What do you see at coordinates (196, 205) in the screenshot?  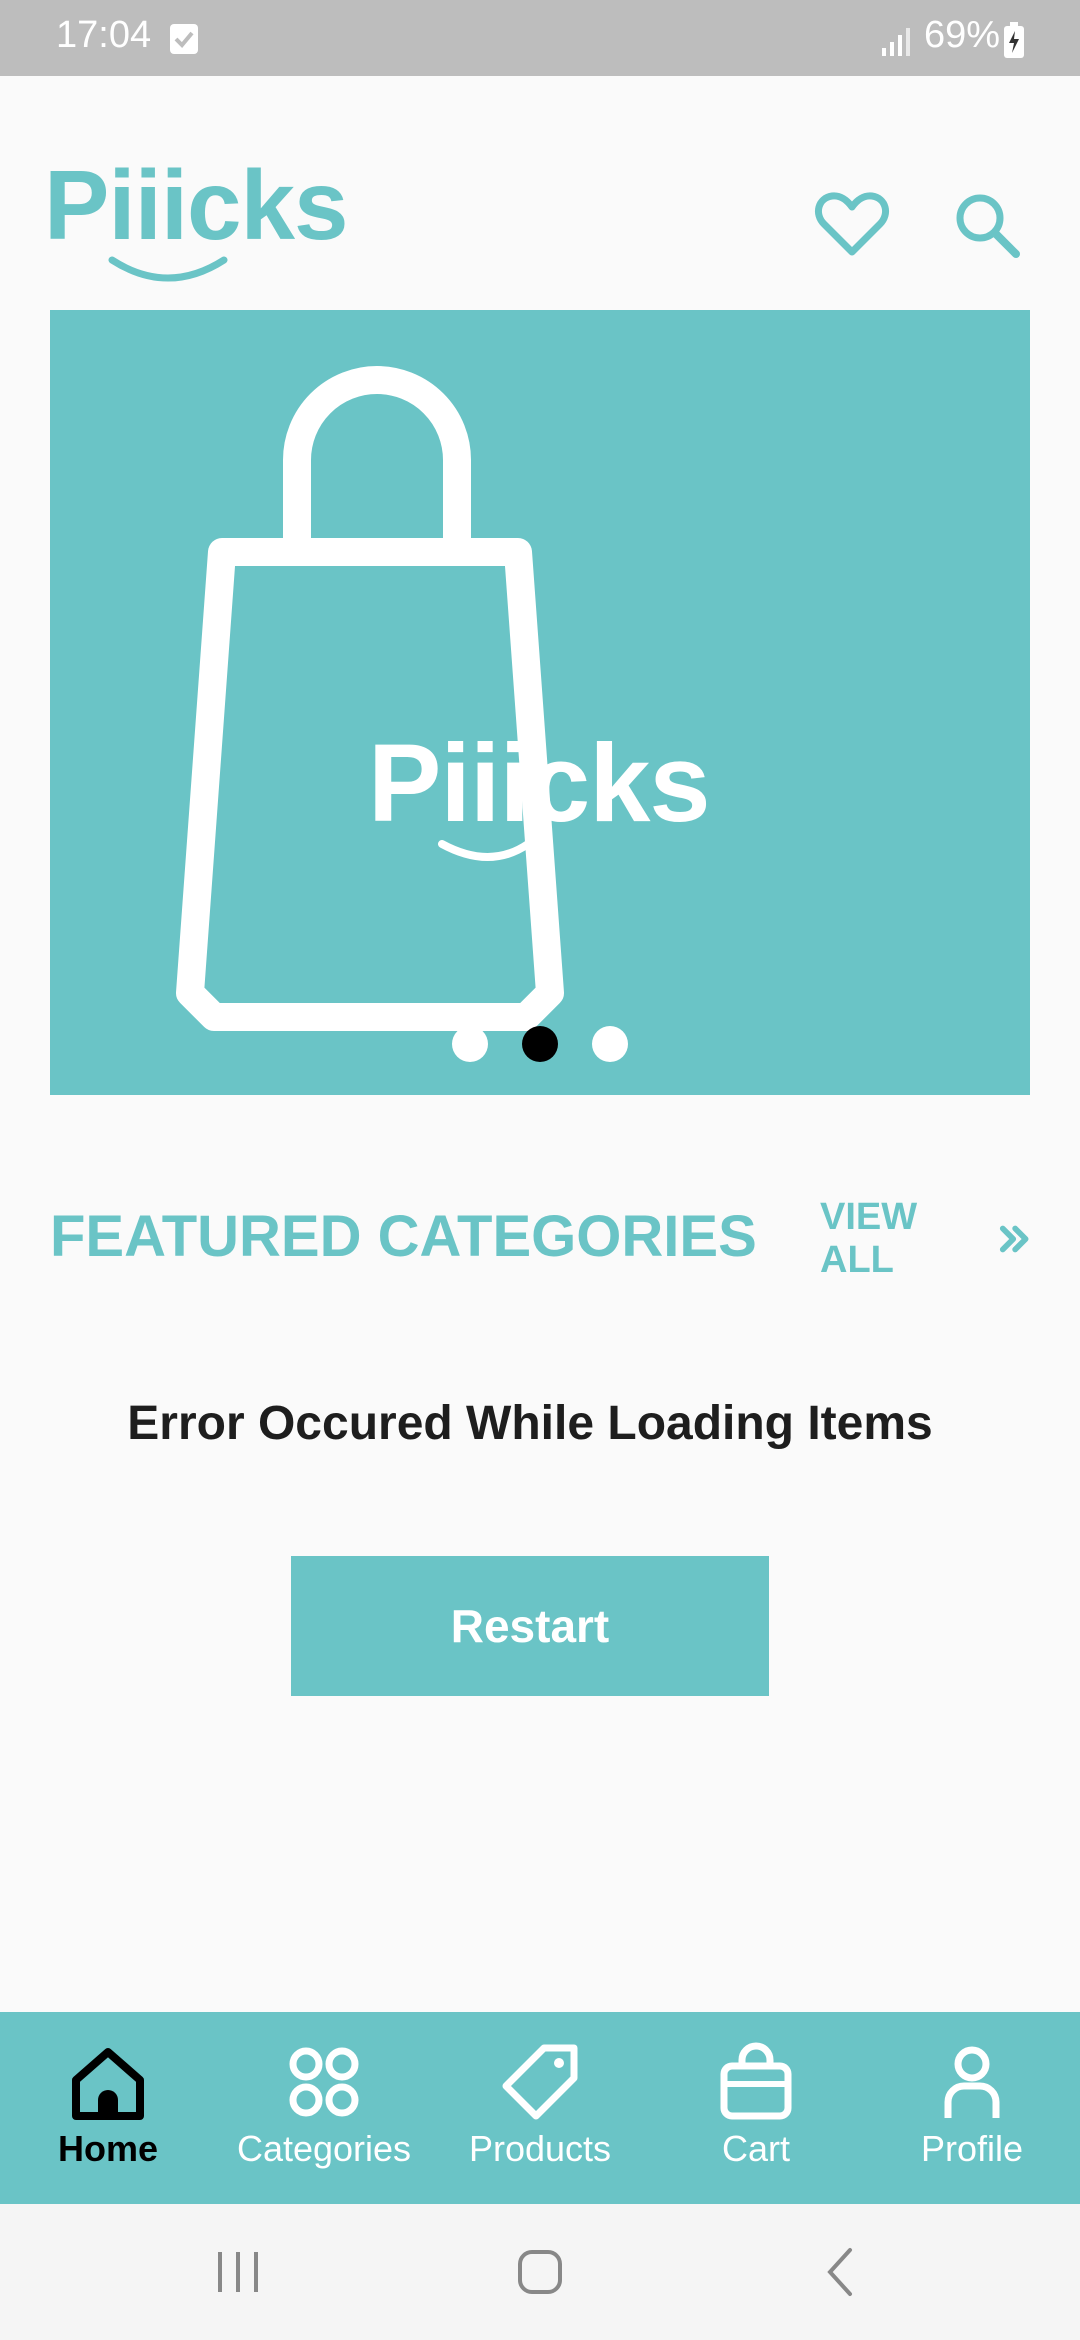 I see `logo-text: Piiicks` at bounding box center [196, 205].